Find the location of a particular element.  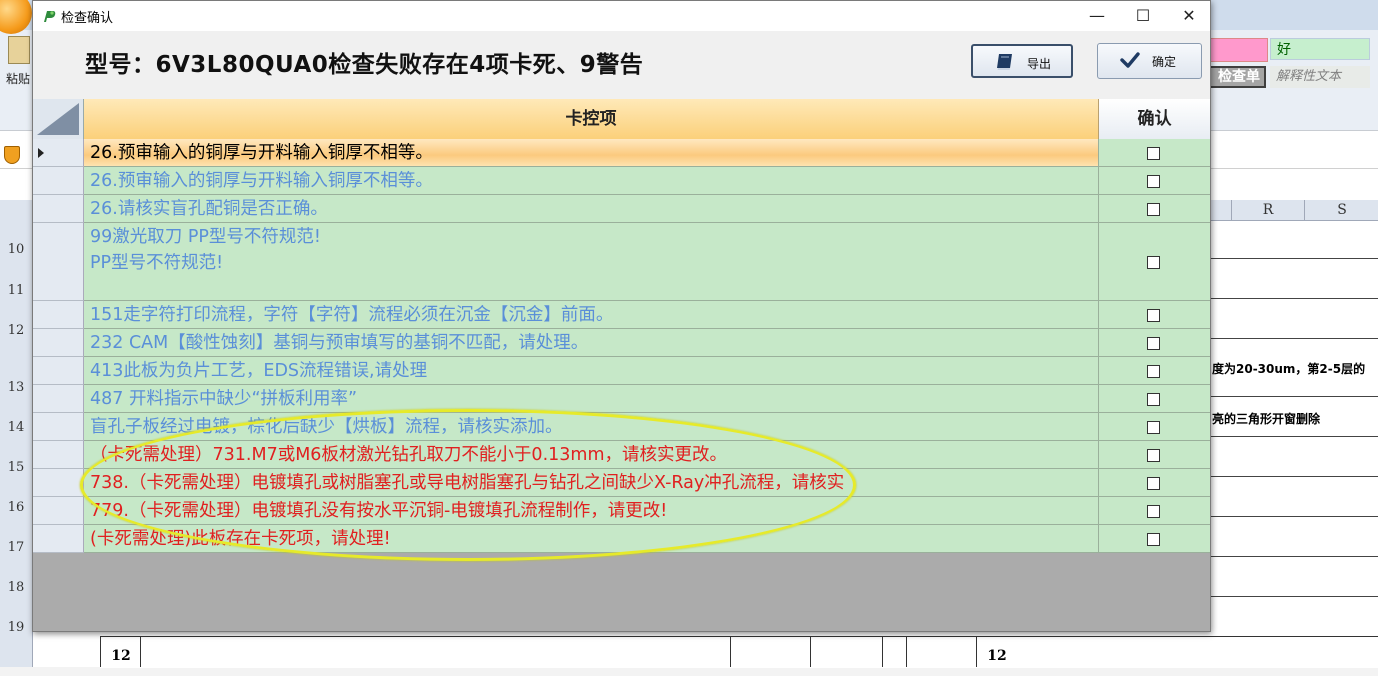

table-row: 487 开料指示中缺少“拼板利用率” is located at coordinates (621, 399).